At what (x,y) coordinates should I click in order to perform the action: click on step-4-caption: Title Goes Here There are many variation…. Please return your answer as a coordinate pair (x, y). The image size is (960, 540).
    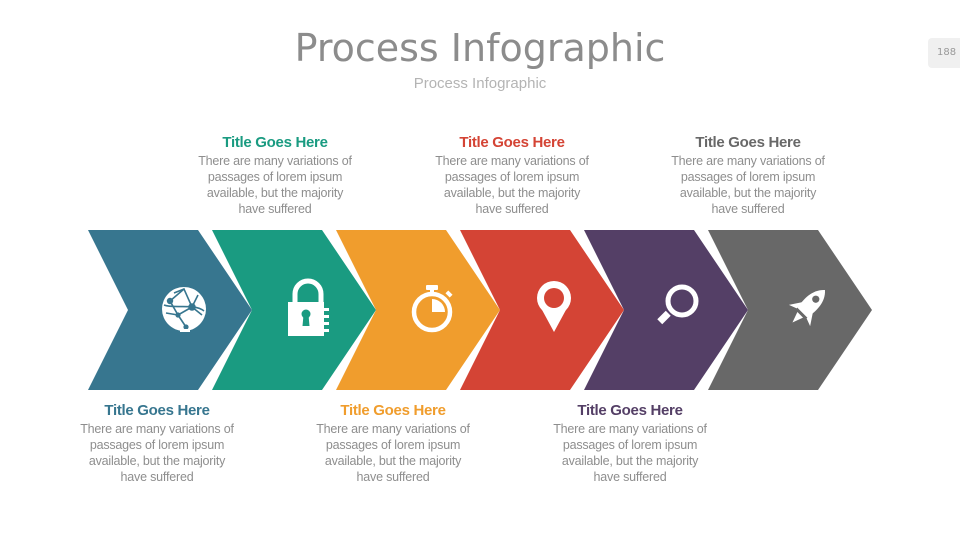
    Looking at the image, I should click on (512, 175).